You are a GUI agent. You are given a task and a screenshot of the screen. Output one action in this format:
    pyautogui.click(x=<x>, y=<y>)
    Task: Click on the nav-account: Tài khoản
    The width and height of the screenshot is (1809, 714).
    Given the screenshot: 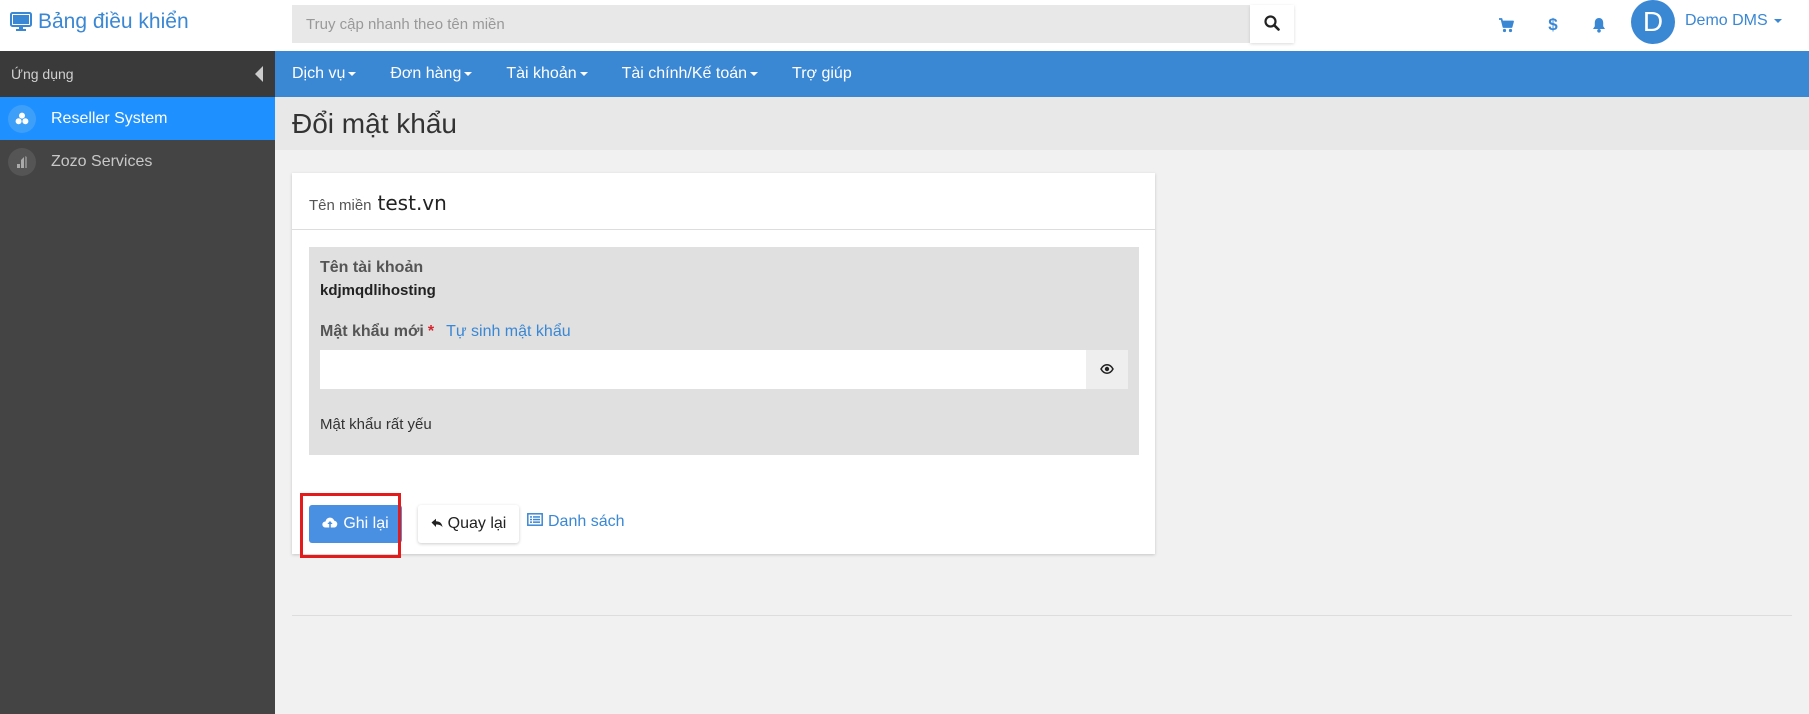 What is the action you would take?
    pyautogui.click(x=547, y=74)
    